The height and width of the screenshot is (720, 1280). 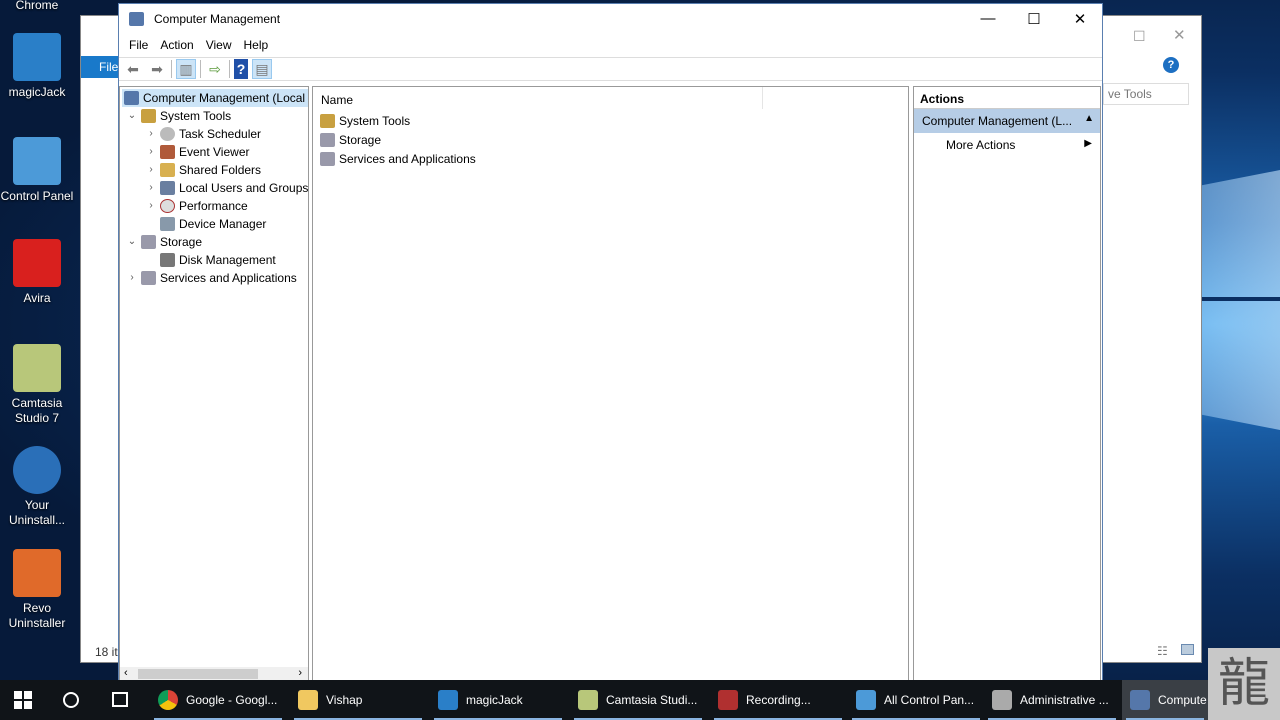 I want to click on taskbar-item-computer-management: Compute, so click(x=1165, y=700).